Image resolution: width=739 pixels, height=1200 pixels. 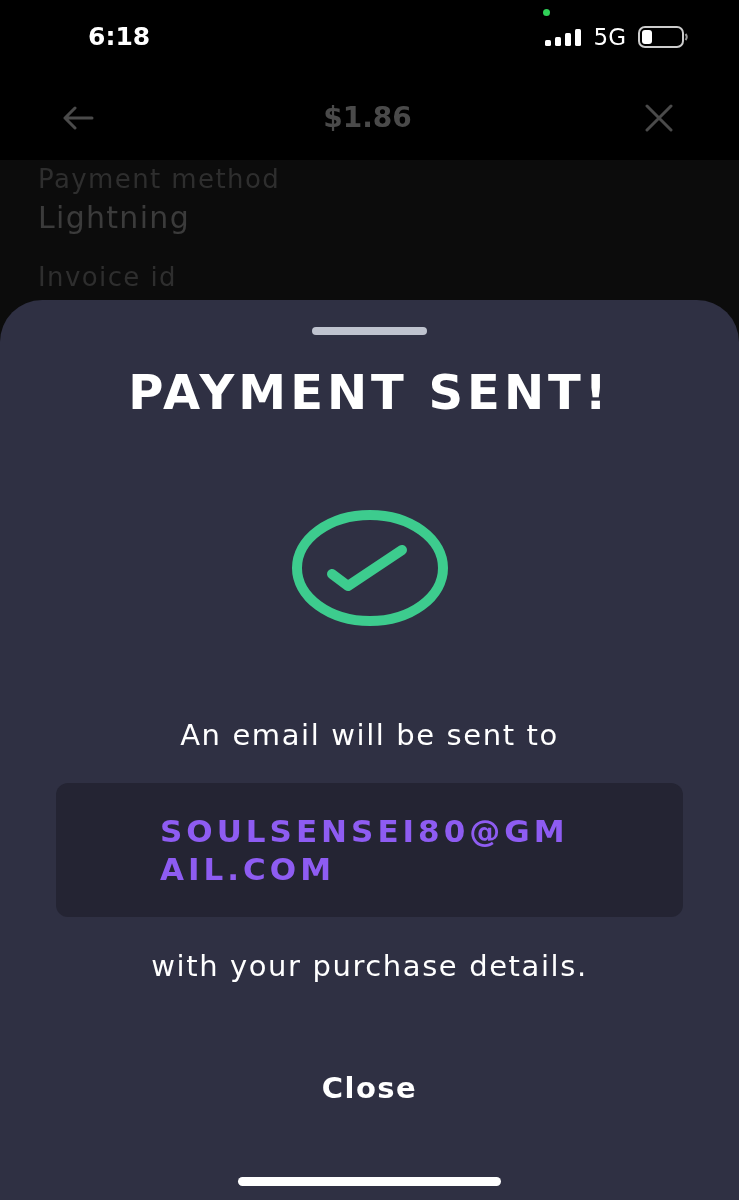 I want to click on status-time: 6:18, so click(x=119, y=37).